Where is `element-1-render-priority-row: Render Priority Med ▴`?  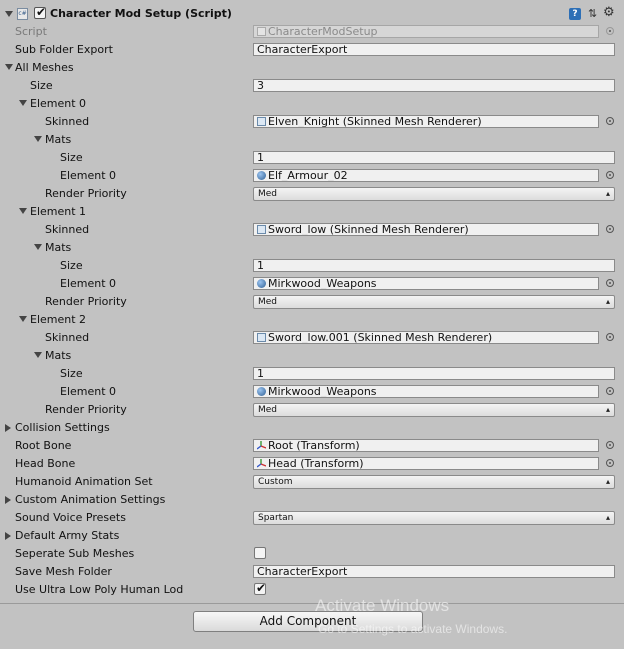 element-1-render-priority-row: Render Priority Med ▴ is located at coordinates (312, 302).